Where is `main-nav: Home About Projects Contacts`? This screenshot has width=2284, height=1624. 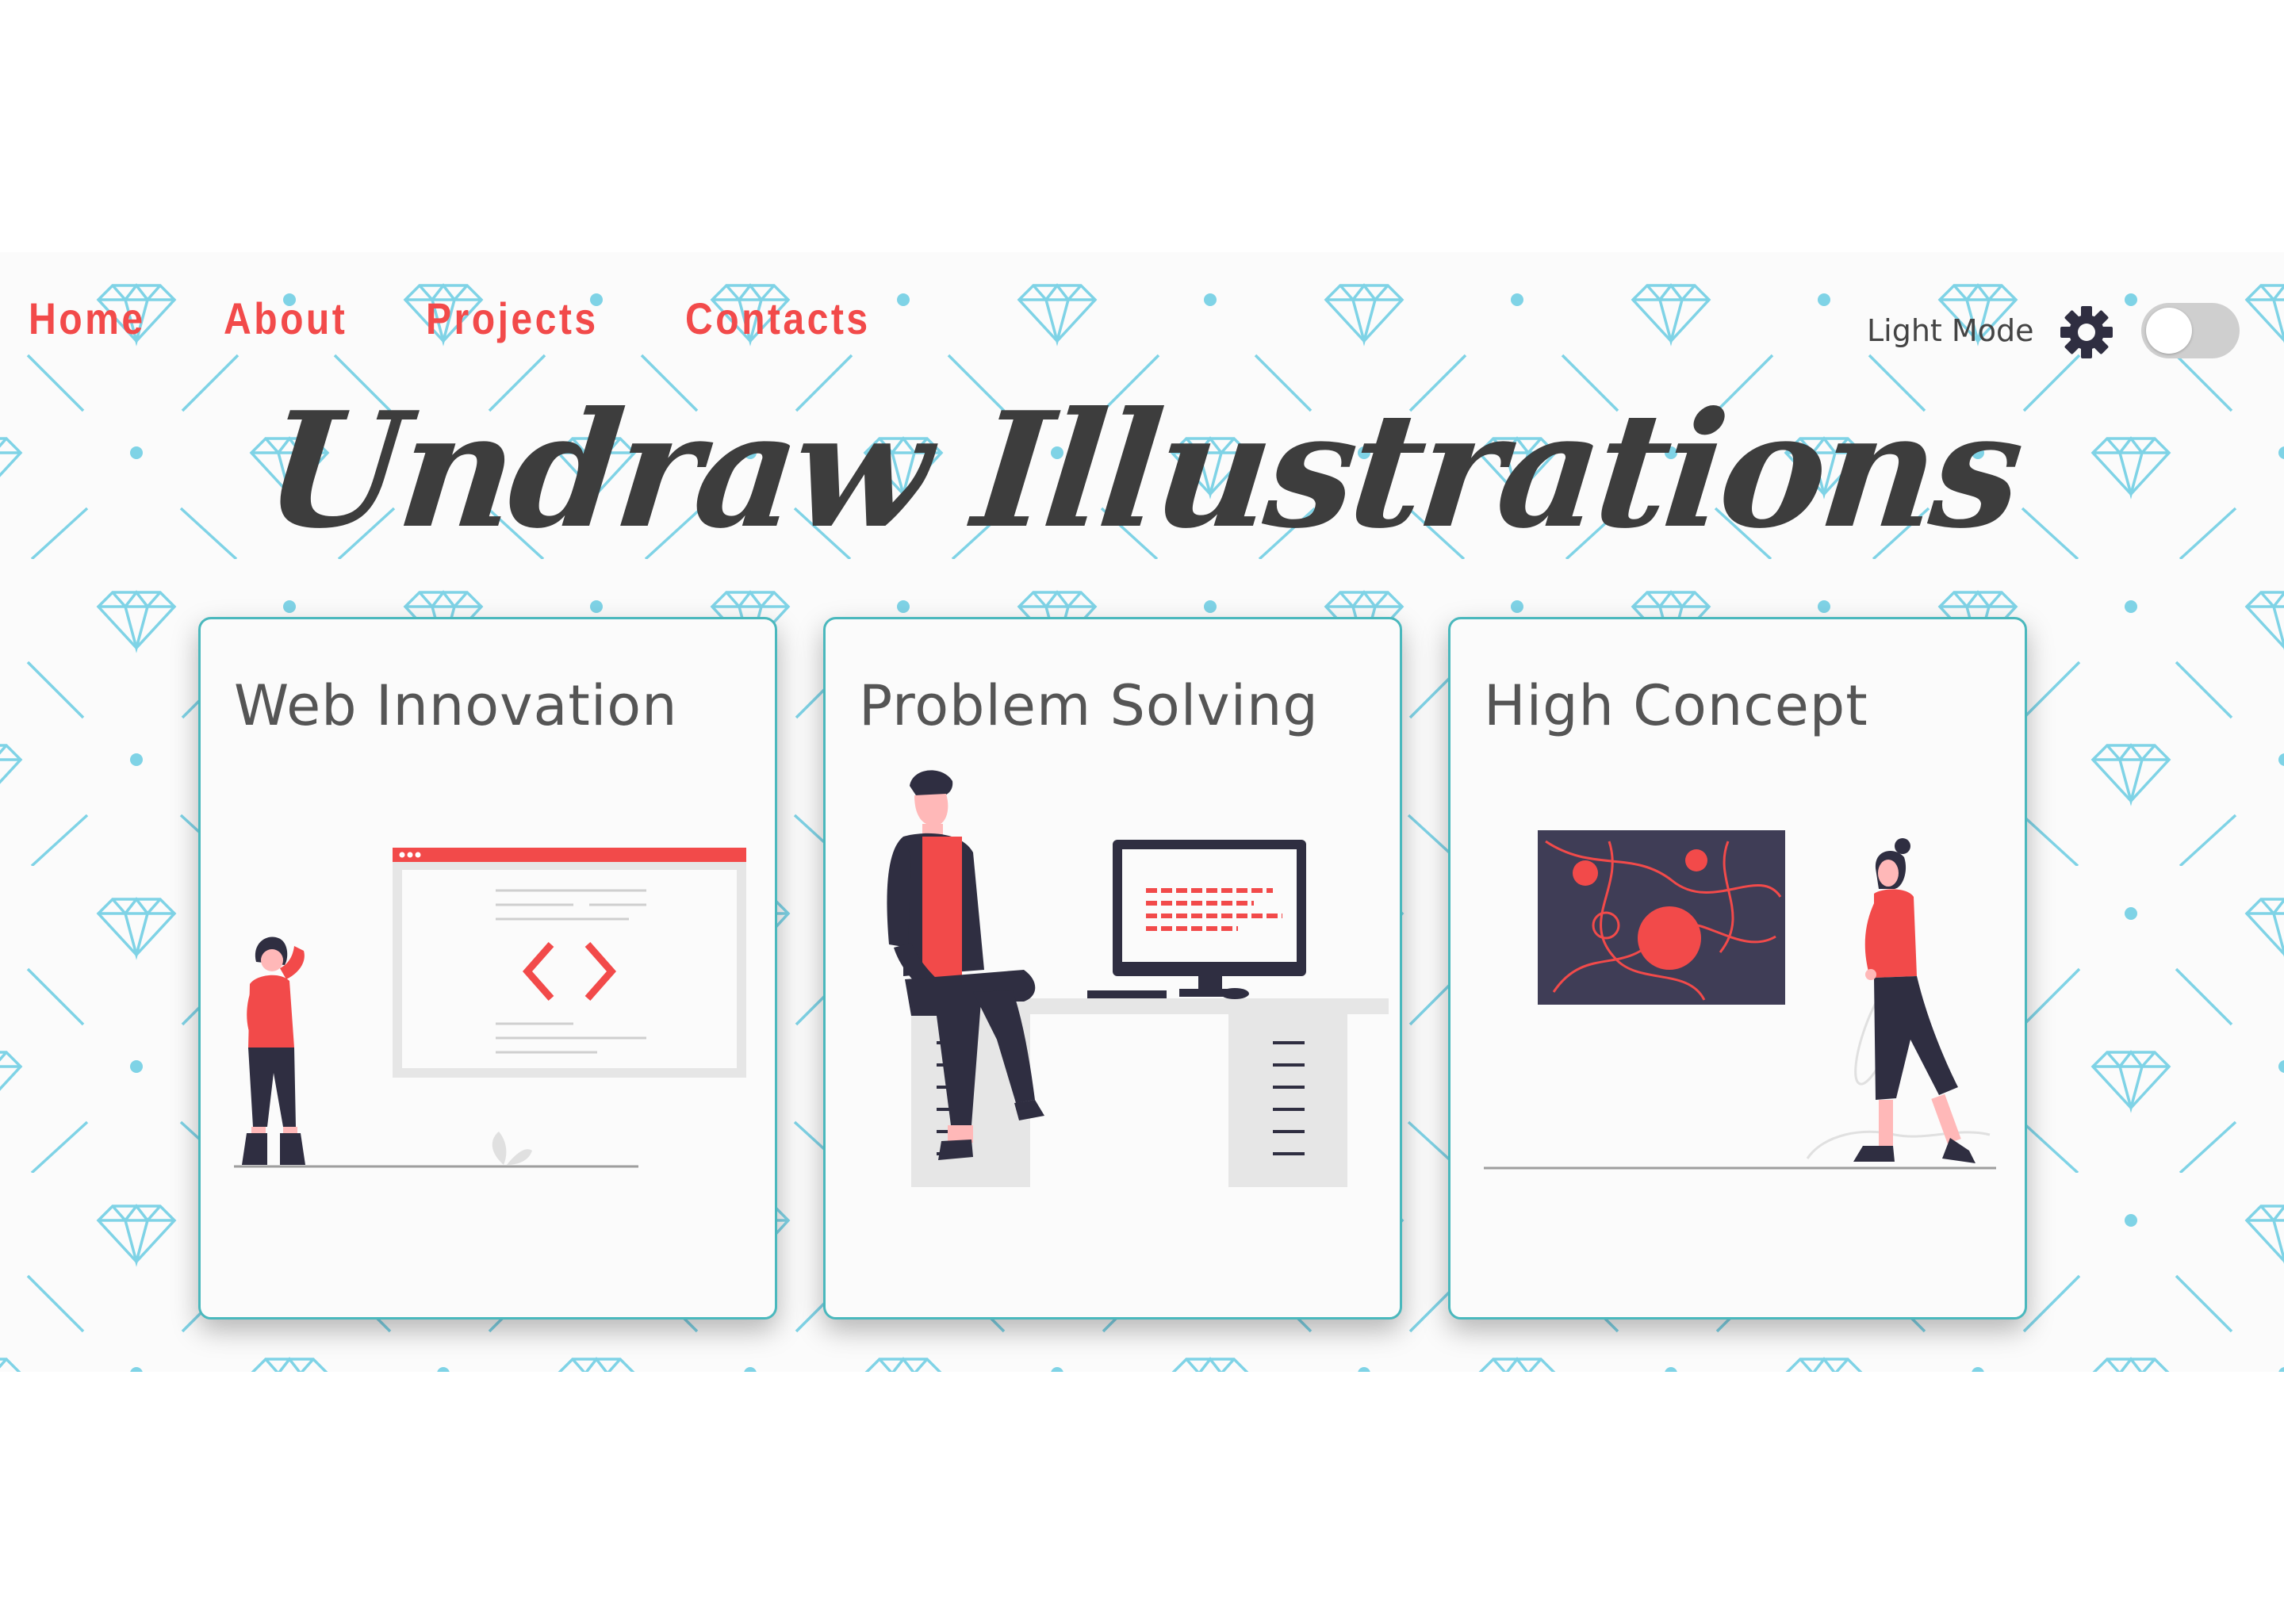 main-nav: Home About Projects Contacts is located at coordinates (494, 319).